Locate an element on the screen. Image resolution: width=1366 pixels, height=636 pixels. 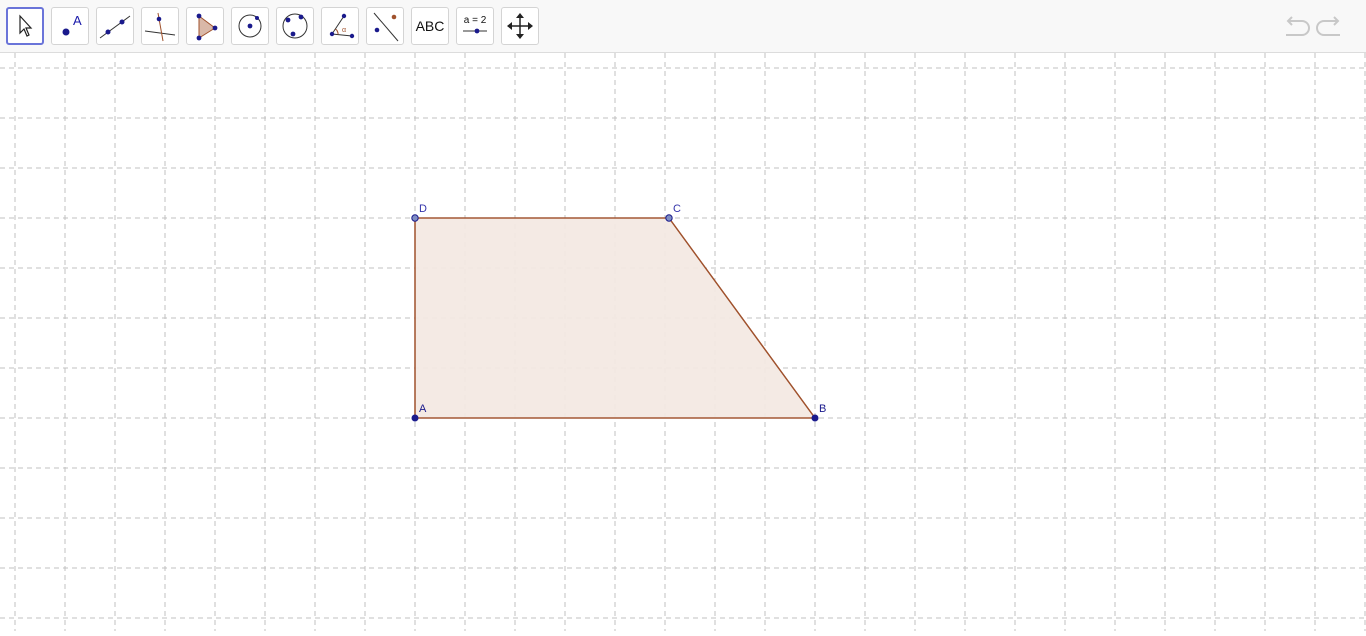
point-tool-button: A is located at coordinates (70, 26).